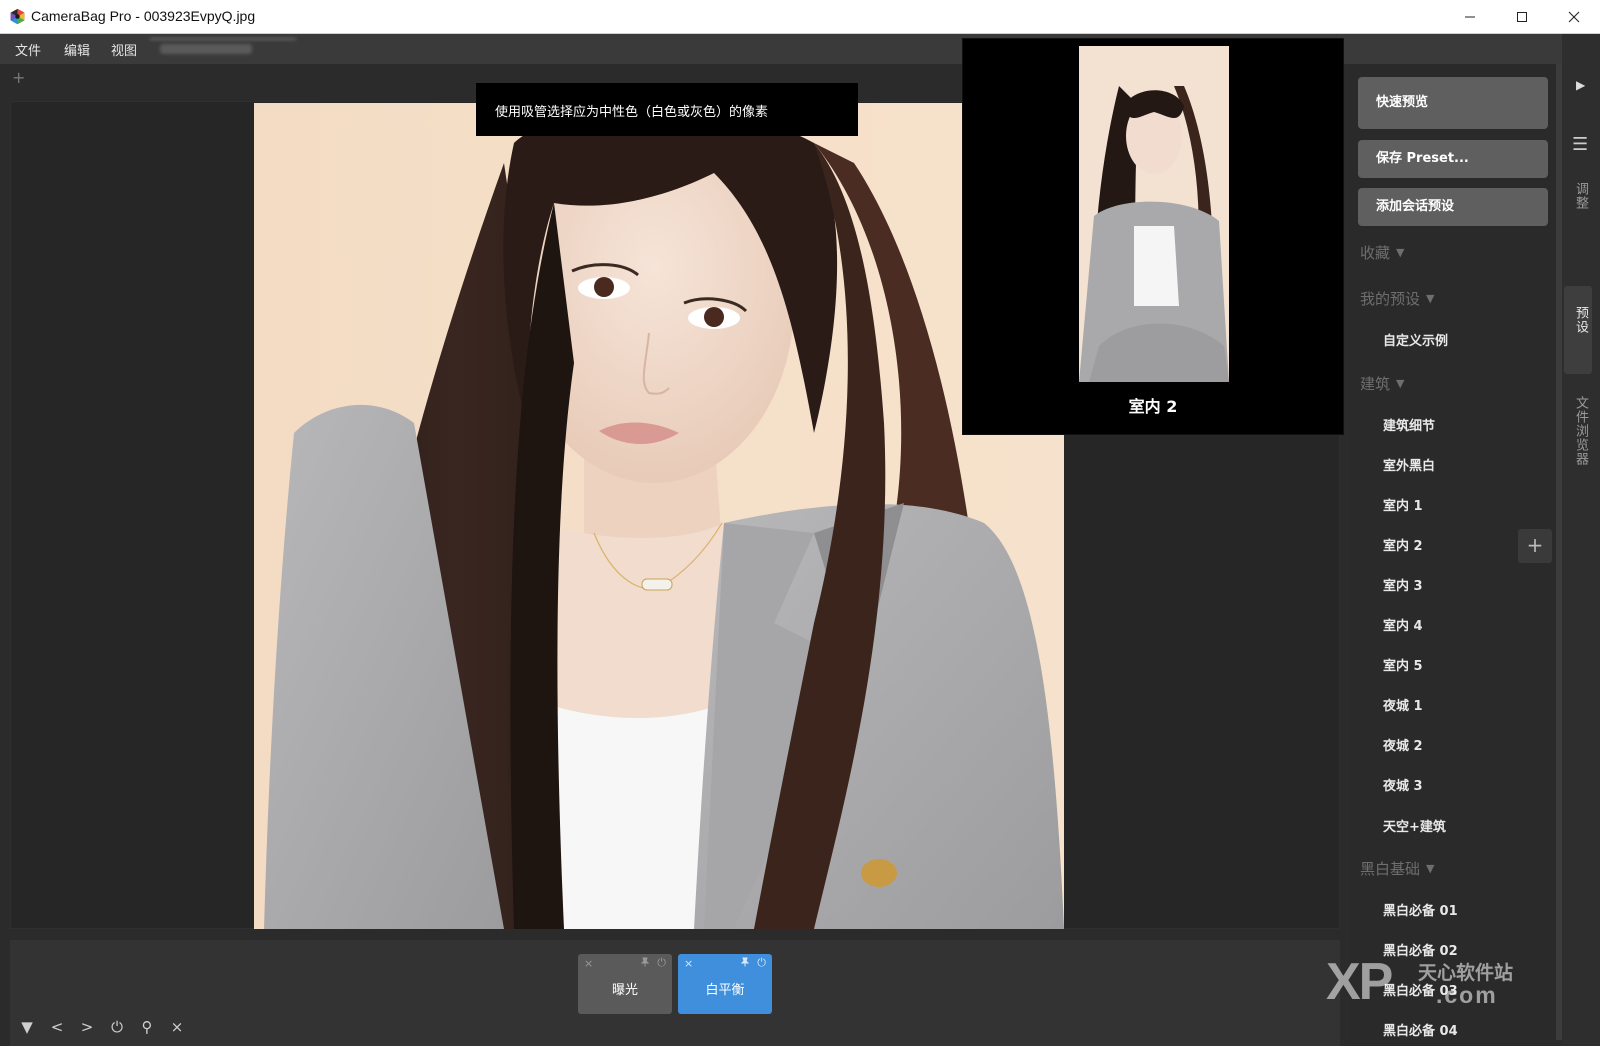  Describe the element at coordinates (1580, 320) in the screenshot. I see `tab-presets: 预设` at that location.